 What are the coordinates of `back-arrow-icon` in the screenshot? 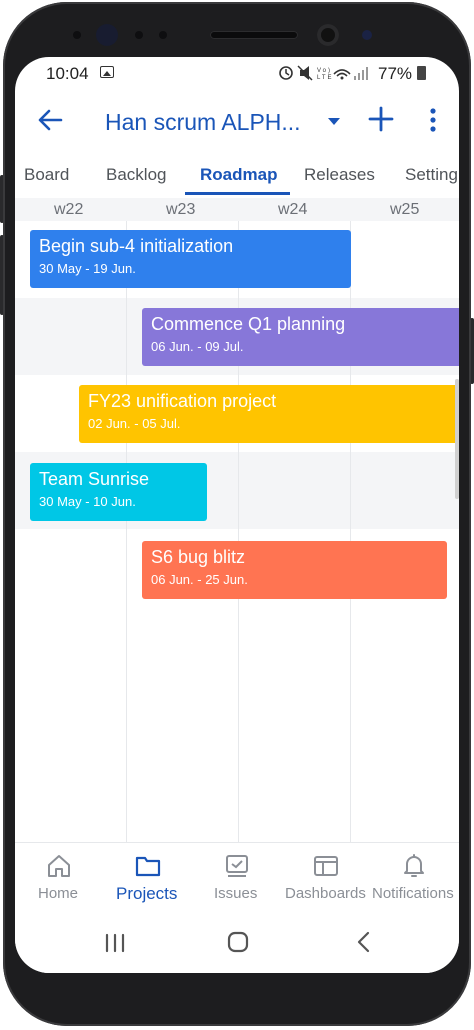 It's located at (50, 120).